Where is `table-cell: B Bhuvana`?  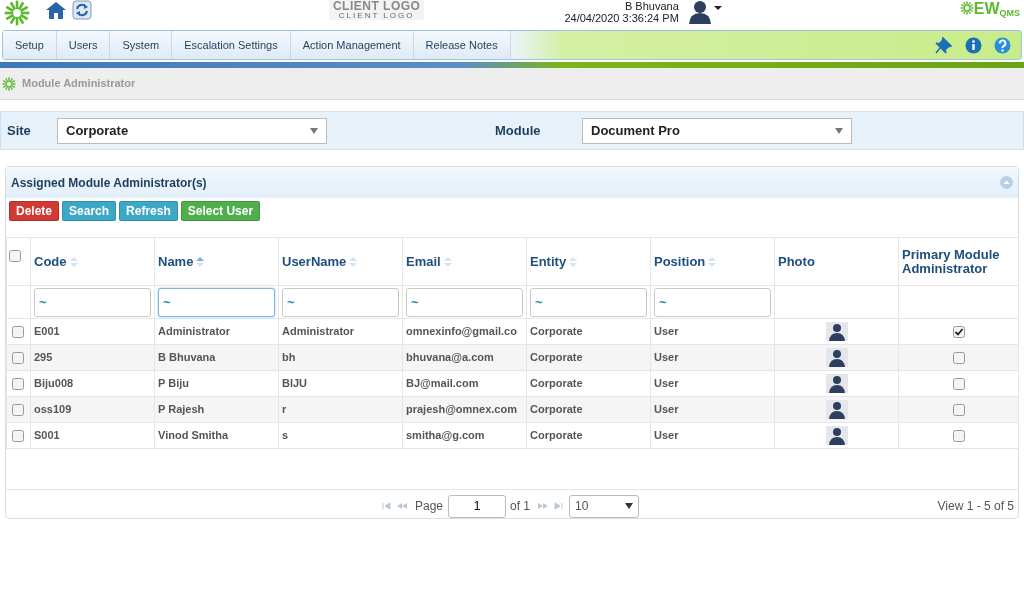 table-cell: B Bhuvana is located at coordinates (187, 357).